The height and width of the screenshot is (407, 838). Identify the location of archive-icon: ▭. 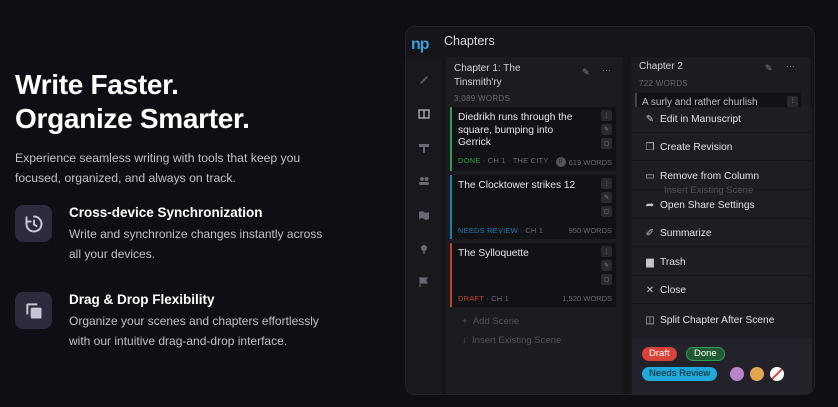
(650, 176).